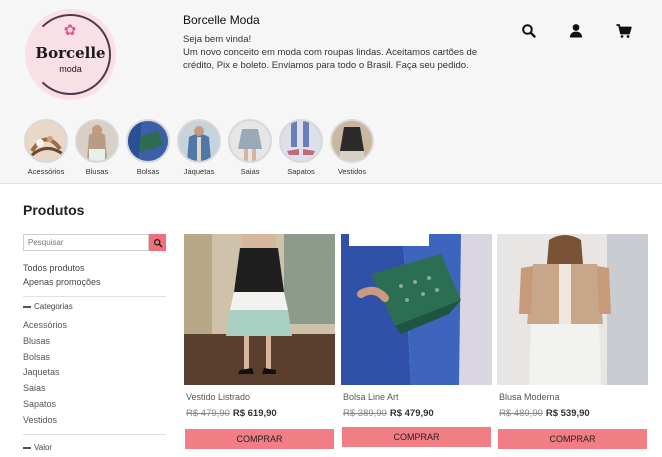 Image resolution: width=662 pixels, height=457 pixels. What do you see at coordinates (250, 171) in the screenshot?
I see `category-label: Saias` at bounding box center [250, 171].